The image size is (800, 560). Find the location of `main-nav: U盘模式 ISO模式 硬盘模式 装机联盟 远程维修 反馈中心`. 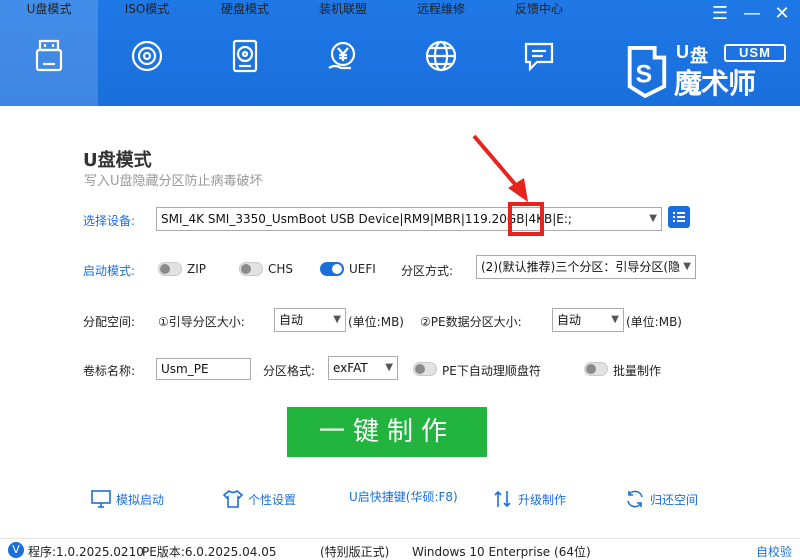

main-nav: U盘模式 ISO模式 硬盘模式 装机联盟 远程维修 反馈中心 is located at coordinates (294, 53).